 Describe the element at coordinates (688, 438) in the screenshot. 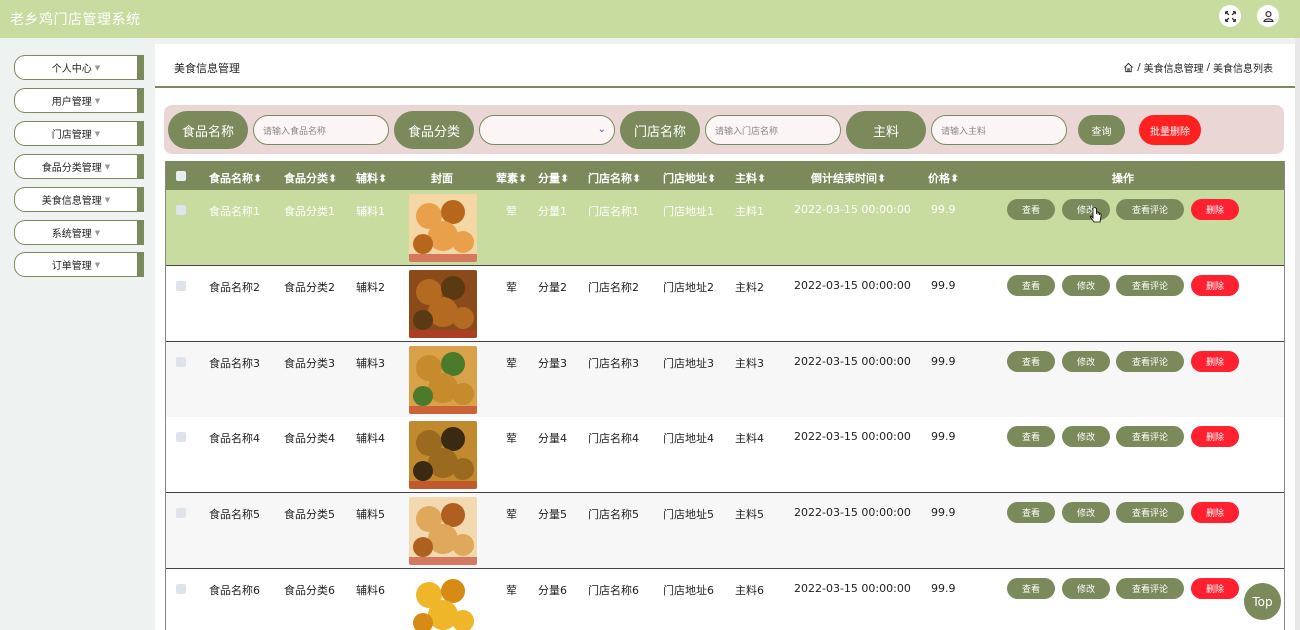

I see `cell-address: 门店地址4` at that location.